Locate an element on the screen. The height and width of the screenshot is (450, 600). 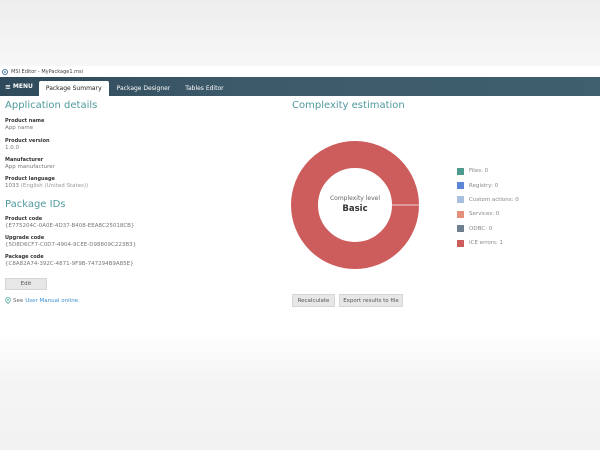
legend-swatch-custom-actions is located at coordinates (460, 200).